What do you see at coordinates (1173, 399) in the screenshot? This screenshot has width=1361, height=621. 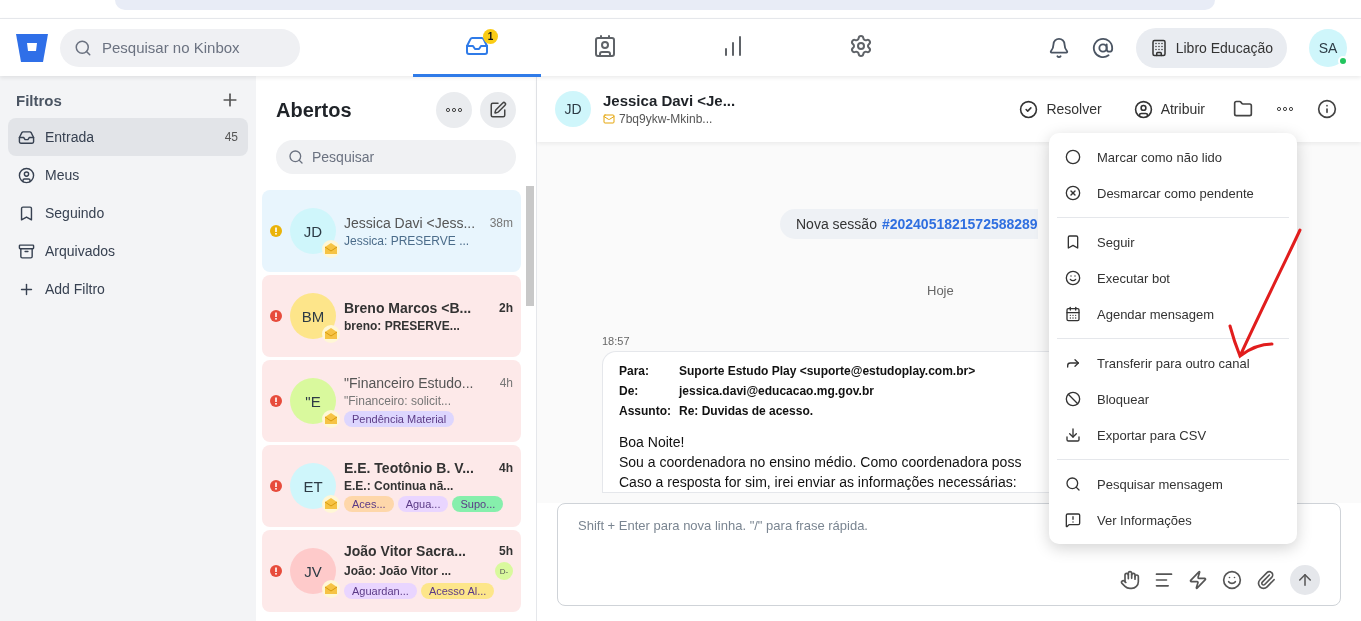 I see `menu-item: Bloquear` at bounding box center [1173, 399].